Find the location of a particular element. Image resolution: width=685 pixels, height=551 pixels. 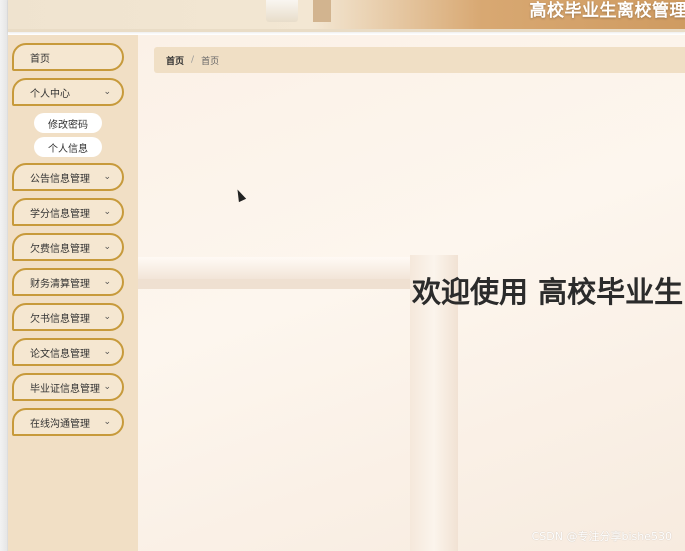

sidebar-item-online-chat: 在线沟通管理 ⌄ is located at coordinates (68, 422).